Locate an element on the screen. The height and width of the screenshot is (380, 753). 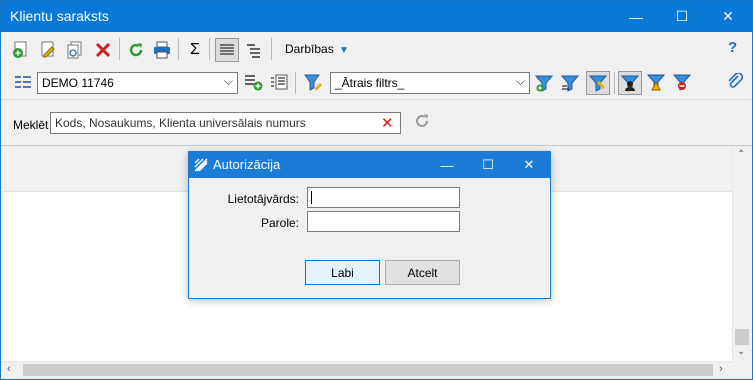
filter-toolbar: DEMO 11746 ⌵ _Ātrais filtrs_ ⌵ is located at coordinates (376, 83).